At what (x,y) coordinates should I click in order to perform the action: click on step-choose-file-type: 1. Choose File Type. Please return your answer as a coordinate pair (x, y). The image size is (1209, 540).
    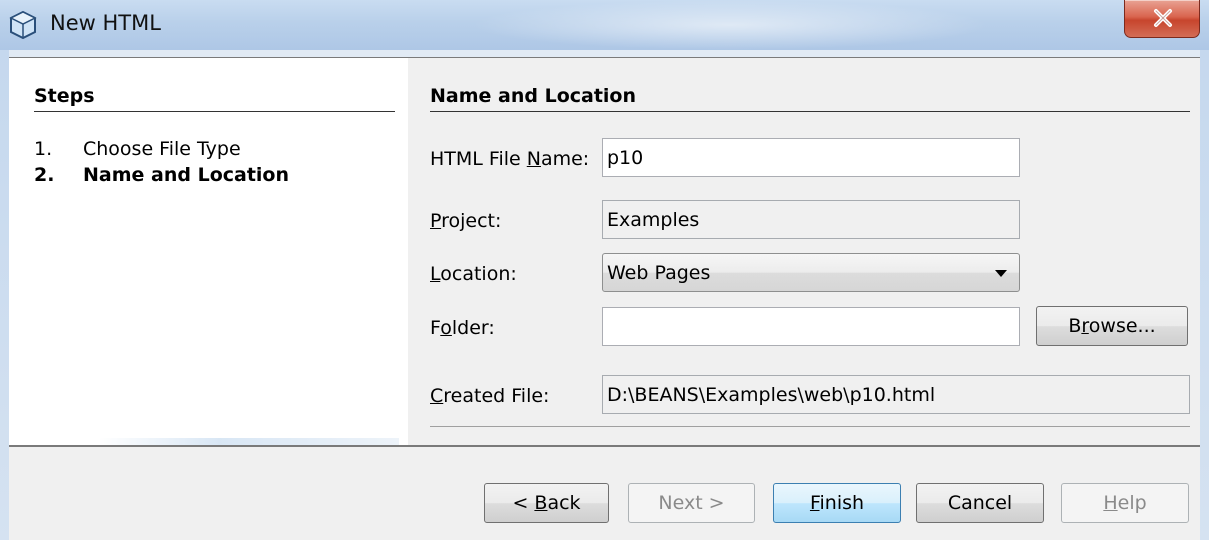
    Looking at the image, I should click on (137, 149).